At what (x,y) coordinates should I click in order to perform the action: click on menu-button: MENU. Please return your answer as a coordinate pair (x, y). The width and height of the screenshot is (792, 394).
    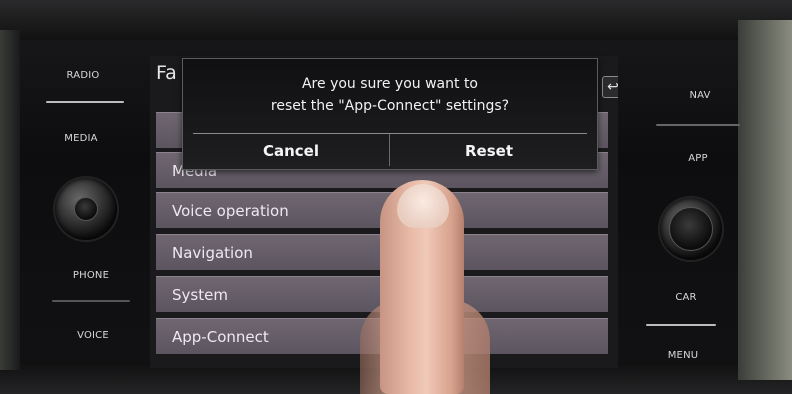
    Looking at the image, I should click on (683, 355).